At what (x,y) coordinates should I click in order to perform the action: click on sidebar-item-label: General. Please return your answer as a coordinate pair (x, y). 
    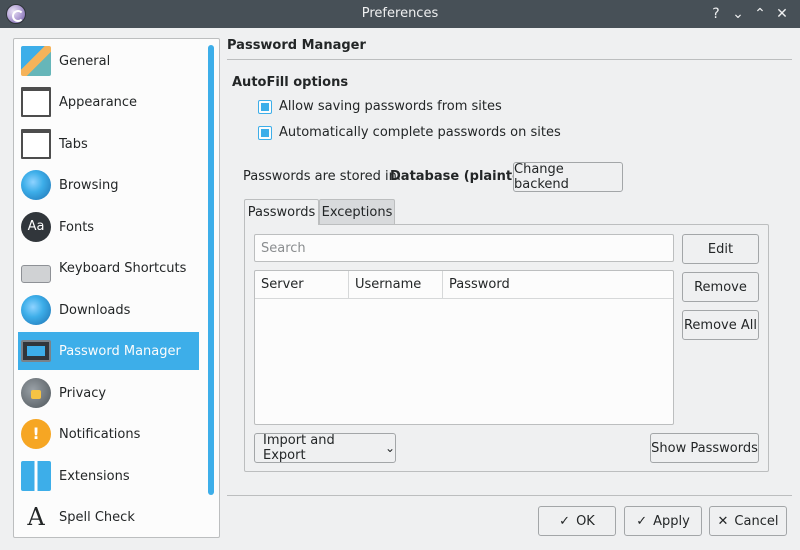
    Looking at the image, I should click on (85, 61).